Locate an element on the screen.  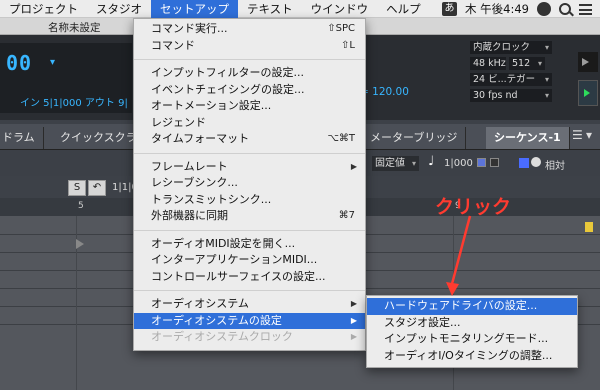
relative-label: 相対 is located at coordinates (555, 166).